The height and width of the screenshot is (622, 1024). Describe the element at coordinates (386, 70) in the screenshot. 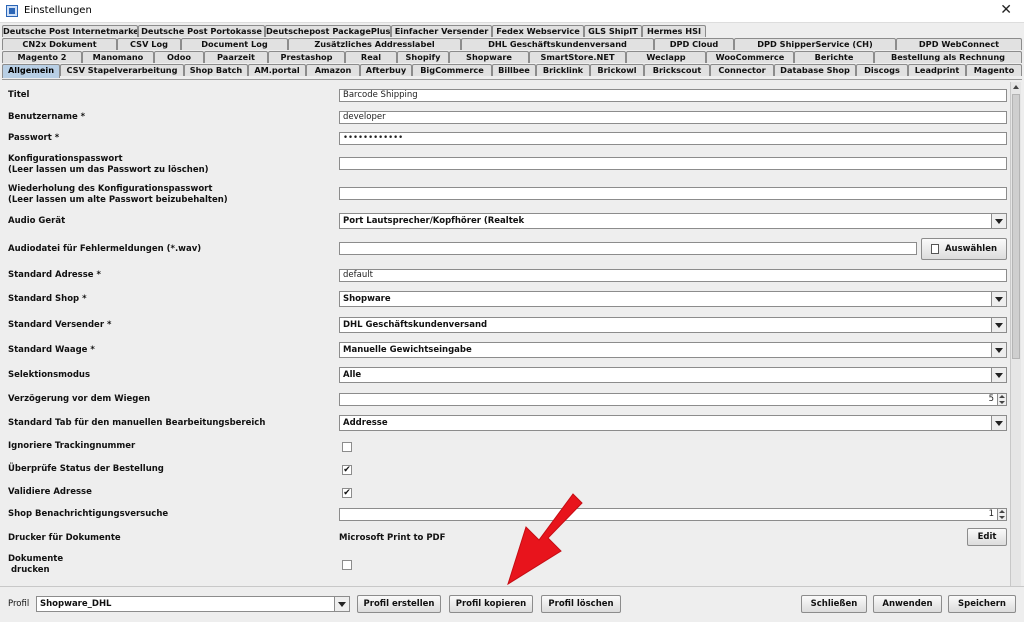

I see `tab-afterbuy: Afterbuy` at that location.